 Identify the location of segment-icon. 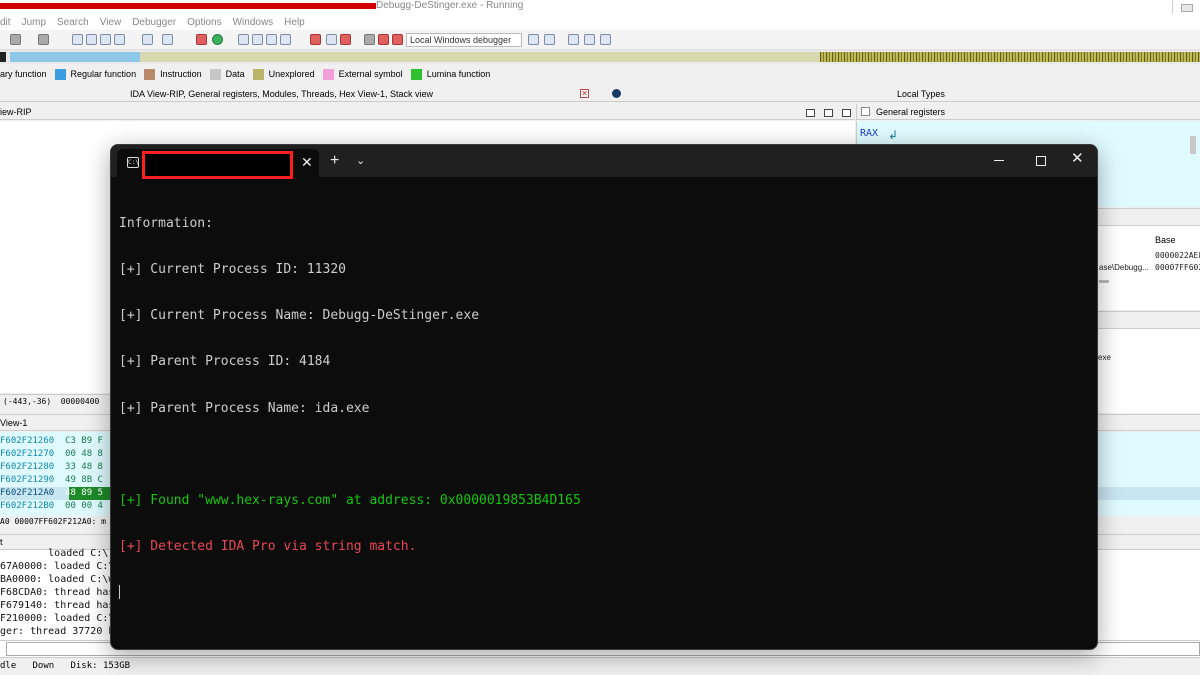
(271, 39).